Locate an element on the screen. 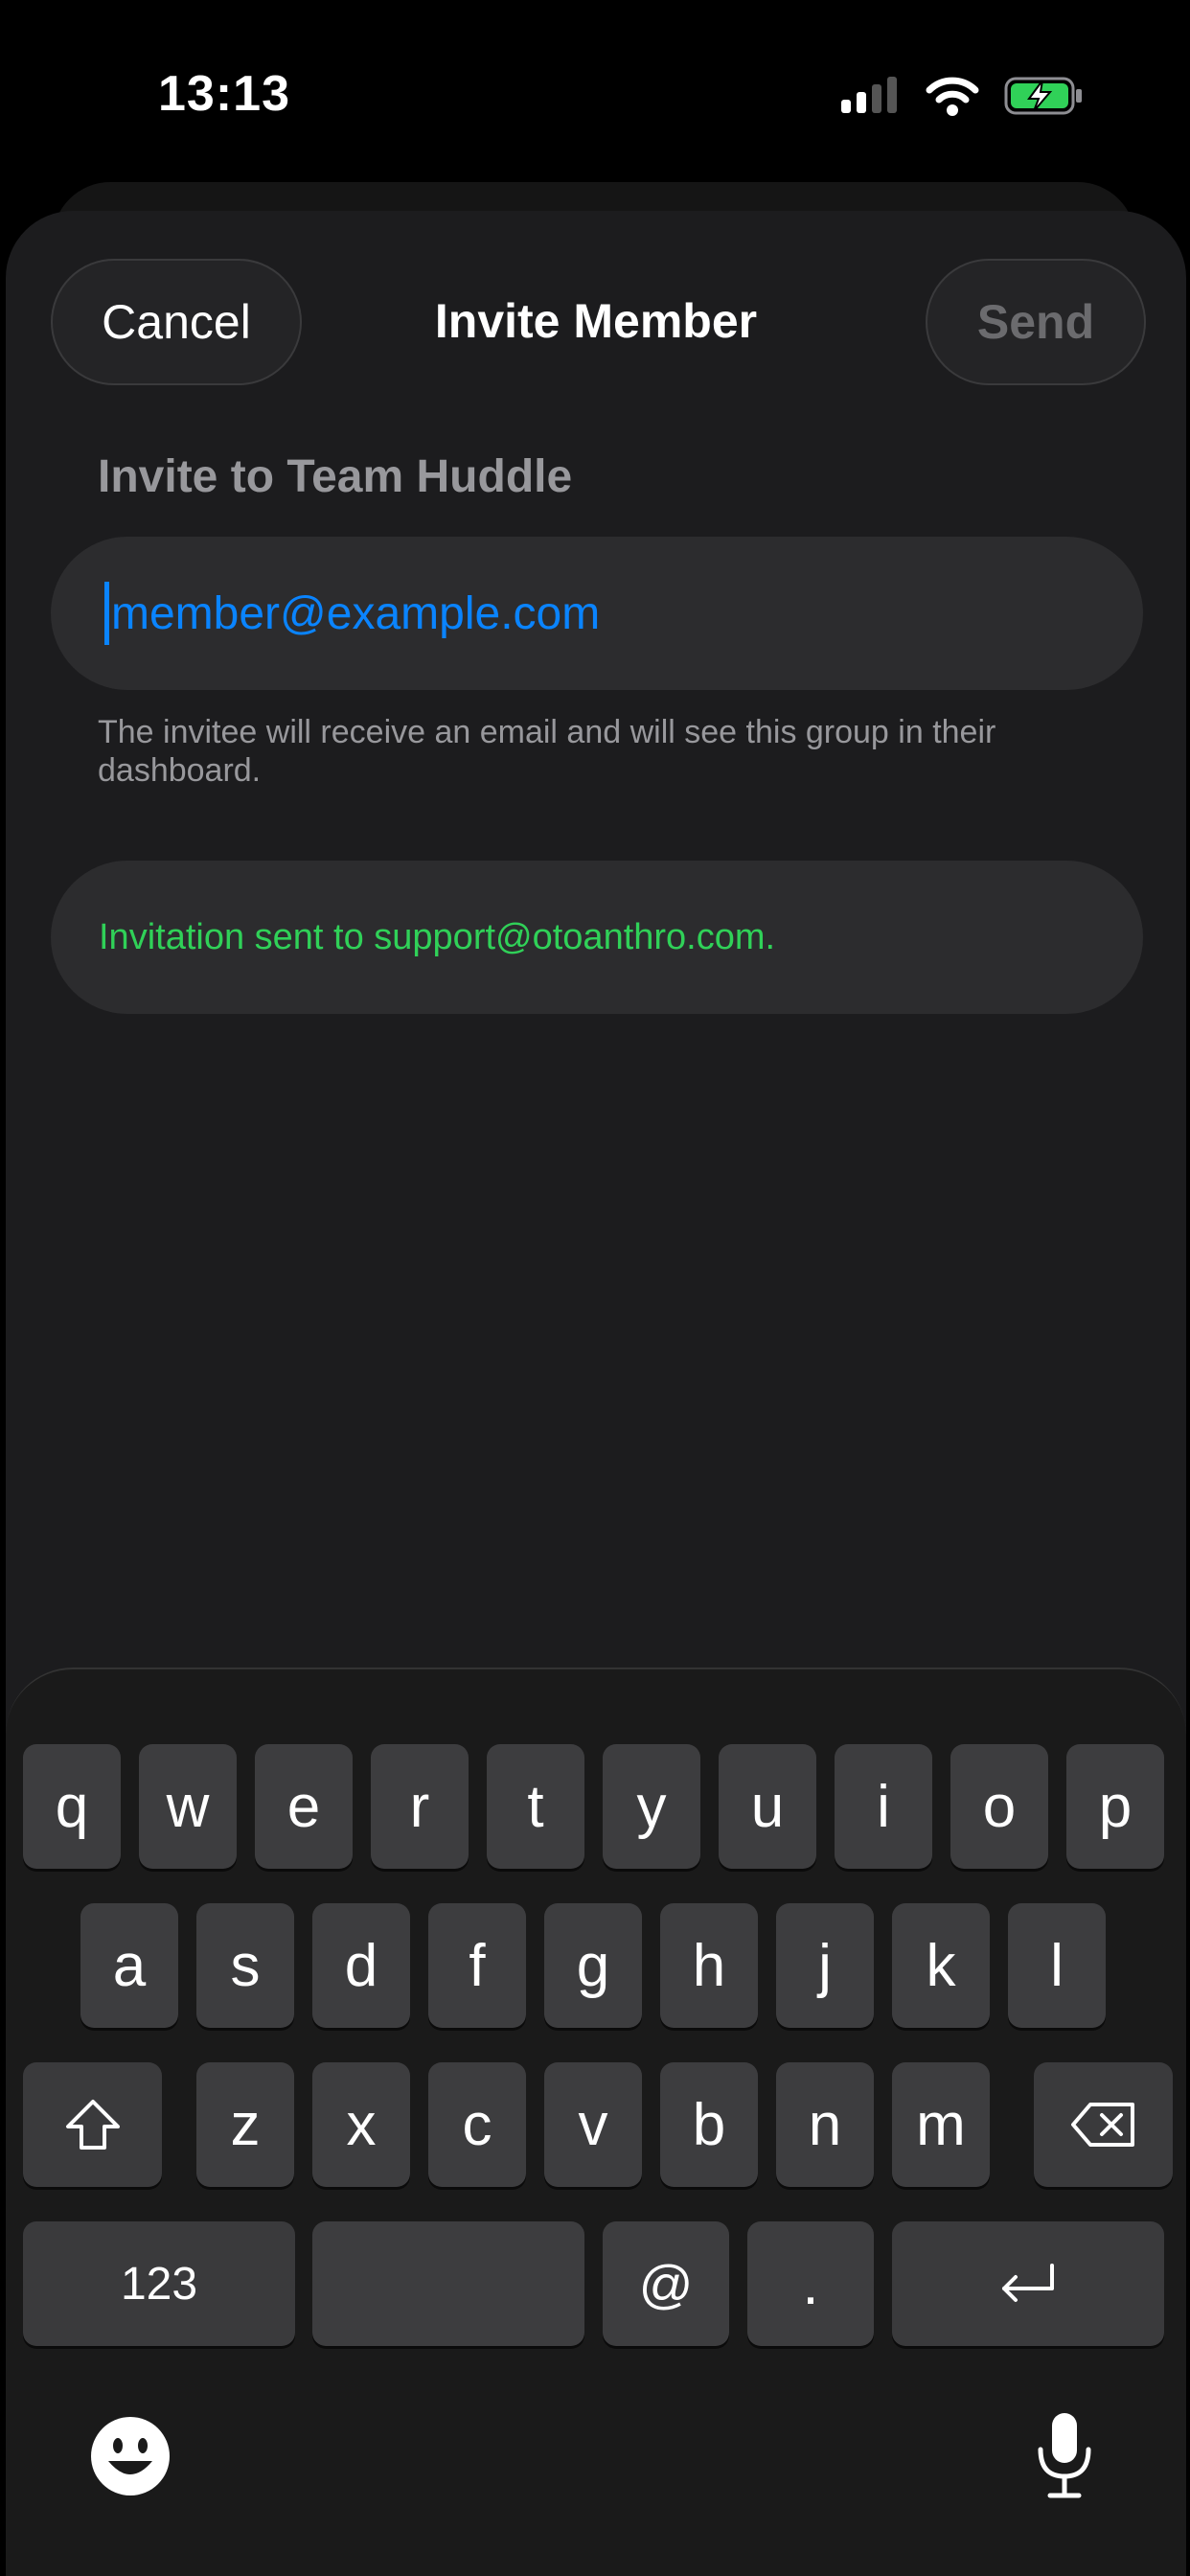 The width and height of the screenshot is (1190, 2576). key-j: j is located at coordinates (825, 1966).